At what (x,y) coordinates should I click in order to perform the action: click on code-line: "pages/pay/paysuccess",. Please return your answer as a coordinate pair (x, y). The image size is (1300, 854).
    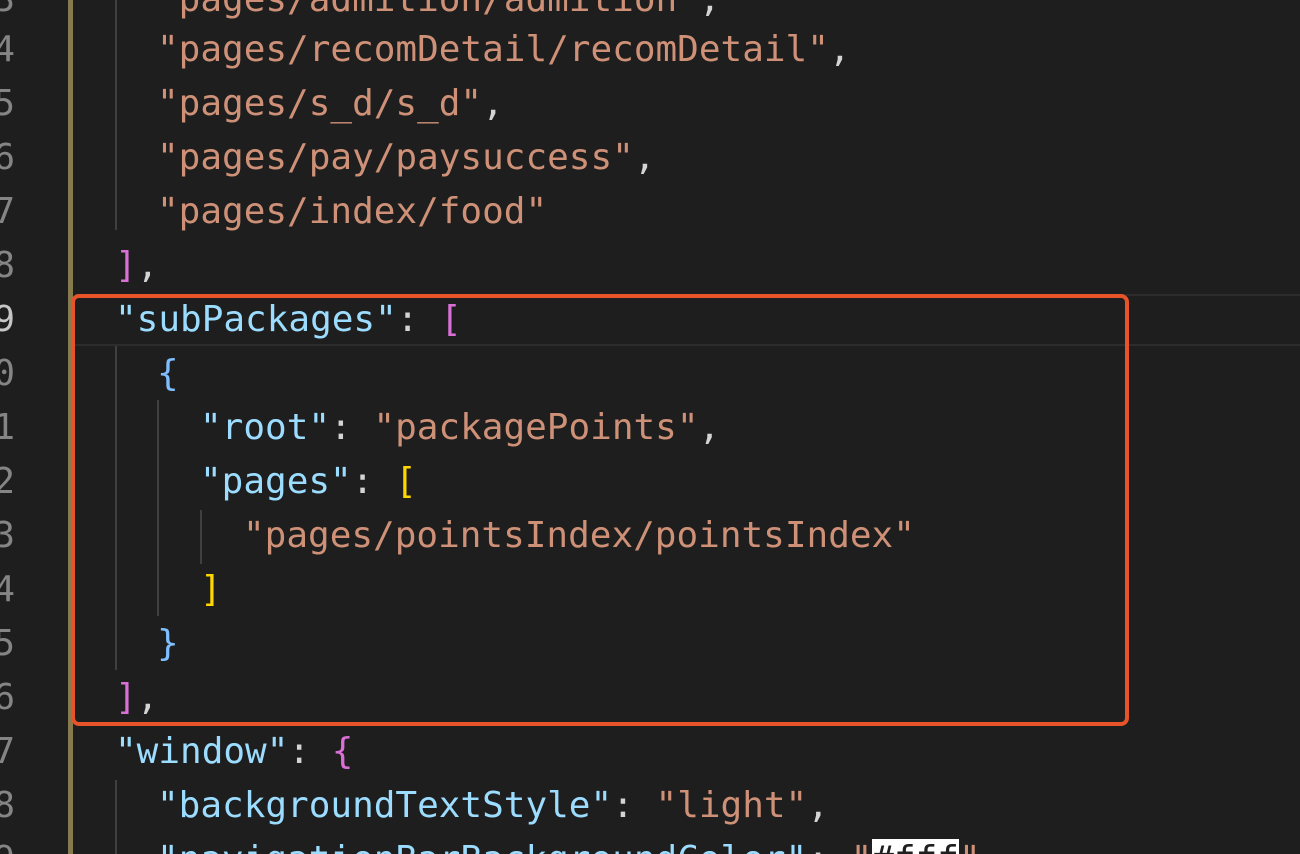
    Looking at the image, I should click on (406, 158).